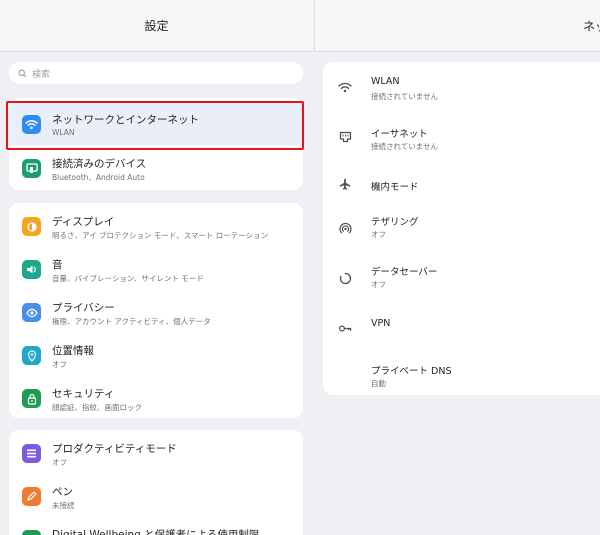 The image size is (600, 535). What do you see at coordinates (99, 164) in the screenshot?
I see `item-title: 接続済みのデバイス` at bounding box center [99, 164].